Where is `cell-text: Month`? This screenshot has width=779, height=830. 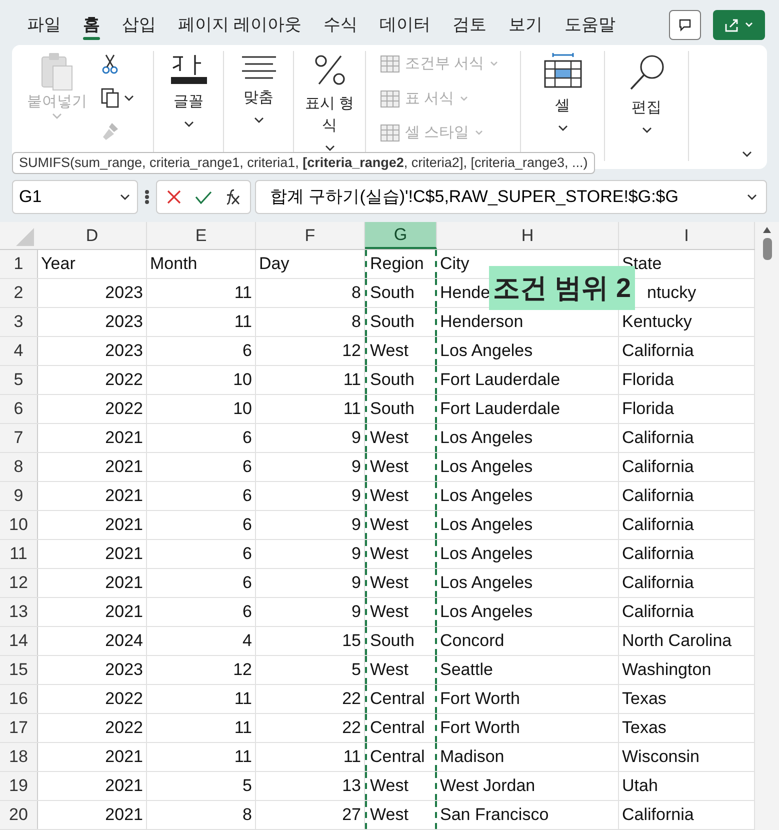 cell-text: Month is located at coordinates (174, 264).